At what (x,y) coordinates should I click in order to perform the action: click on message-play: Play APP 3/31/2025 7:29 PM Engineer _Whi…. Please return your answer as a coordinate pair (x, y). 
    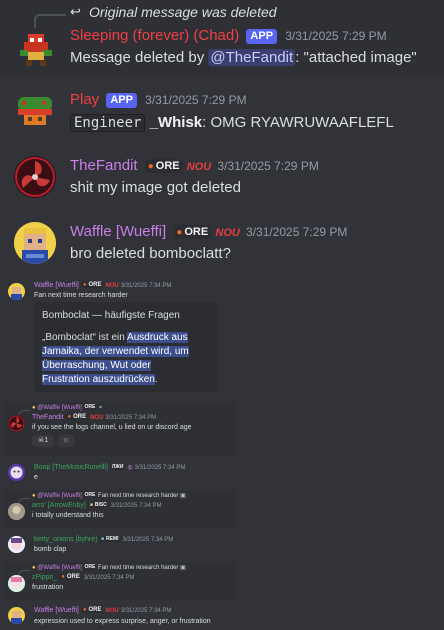
    Looking at the image, I should click on (222, 112).